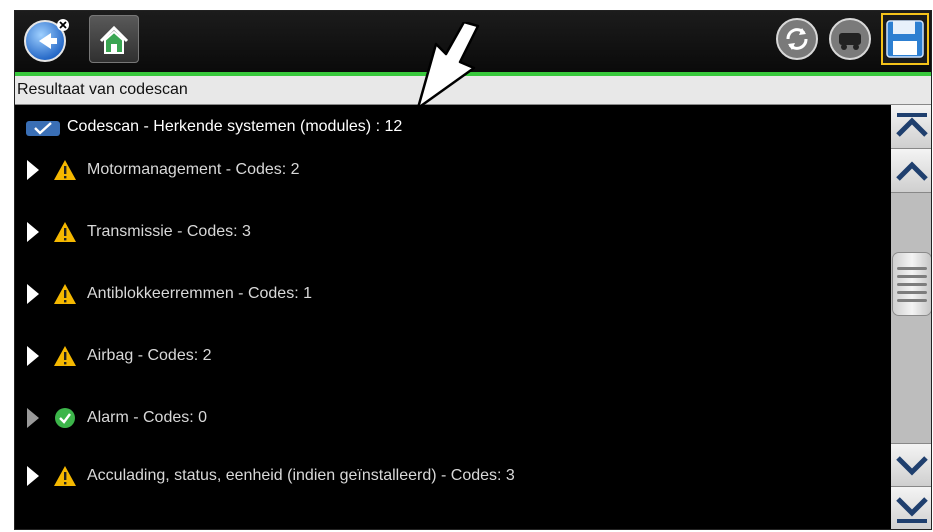 The image size is (933, 532). I want to click on ok-check-icon, so click(65, 418).